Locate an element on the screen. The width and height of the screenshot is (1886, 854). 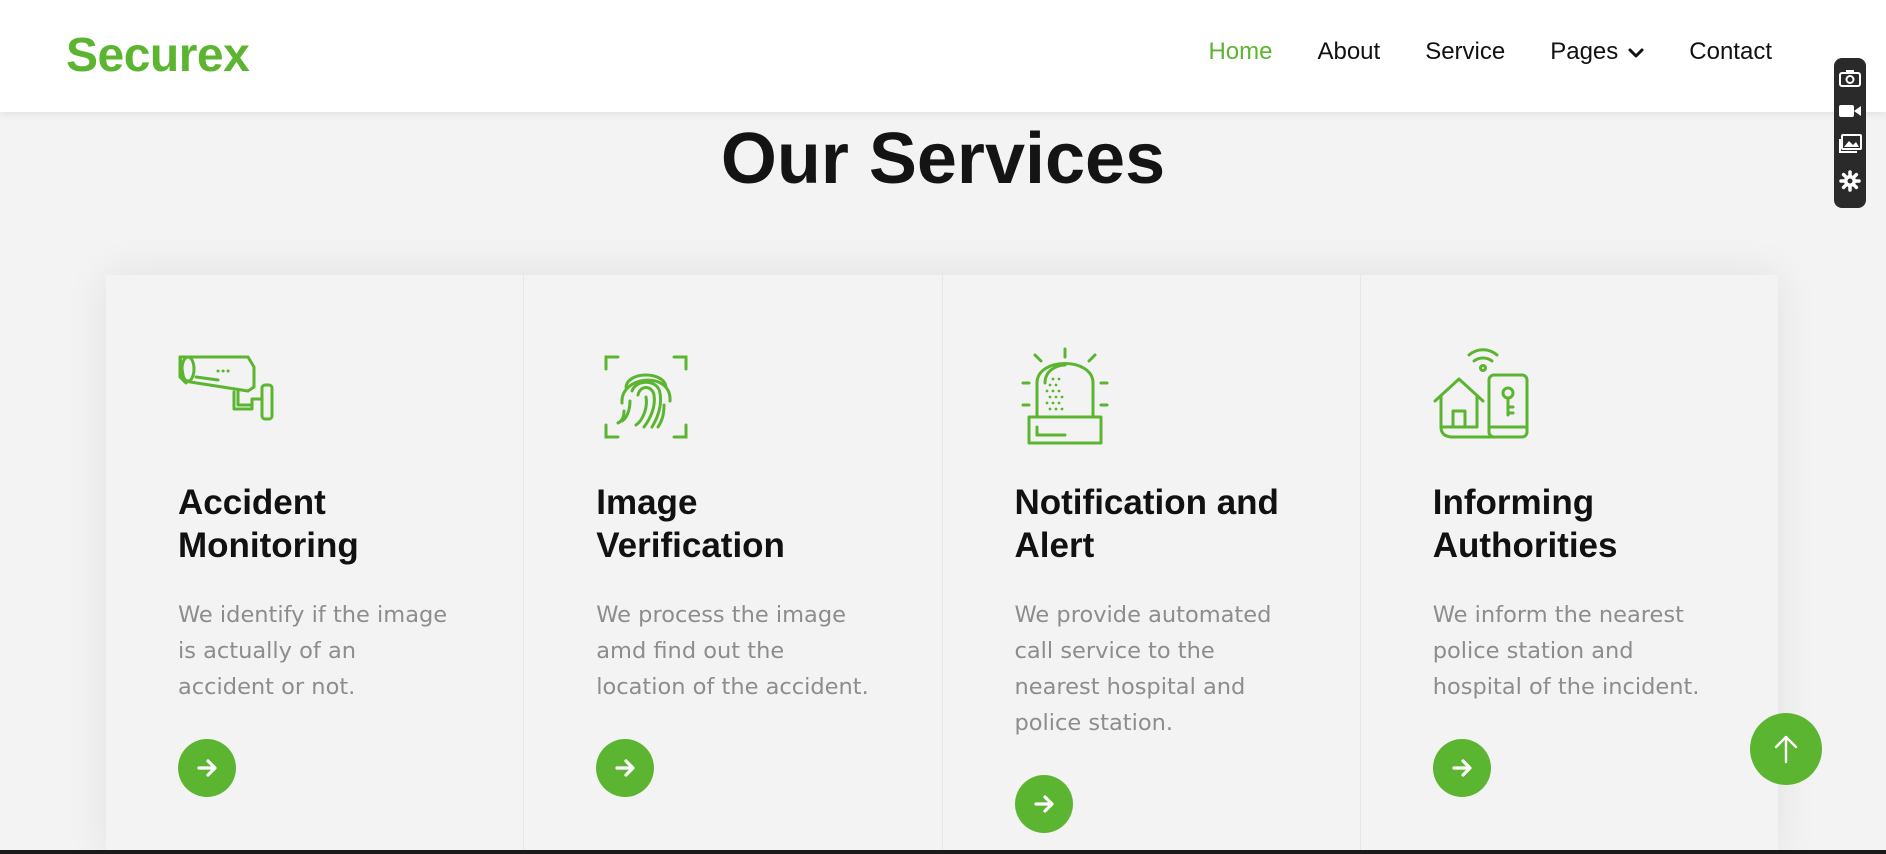
service-title: Image Verification is located at coordinates (690, 524).